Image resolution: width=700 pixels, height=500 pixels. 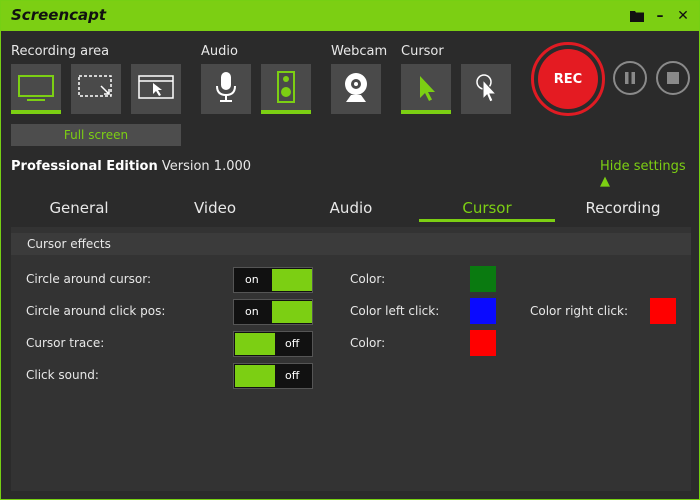 I want to click on toggle-cursor-trace: off, so click(x=273, y=344).